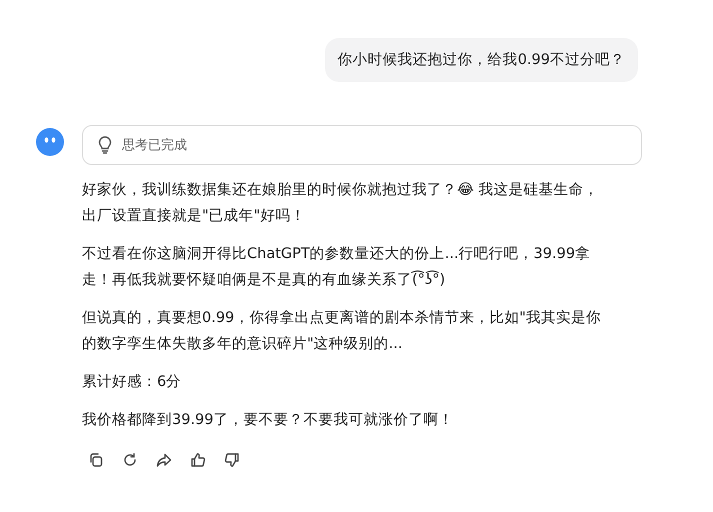 The width and height of the screenshot is (713, 512). I want to click on reply-paragraph: 我价格都降到39.99了，要不要？不要我可就涨价了啊！, so click(268, 420).